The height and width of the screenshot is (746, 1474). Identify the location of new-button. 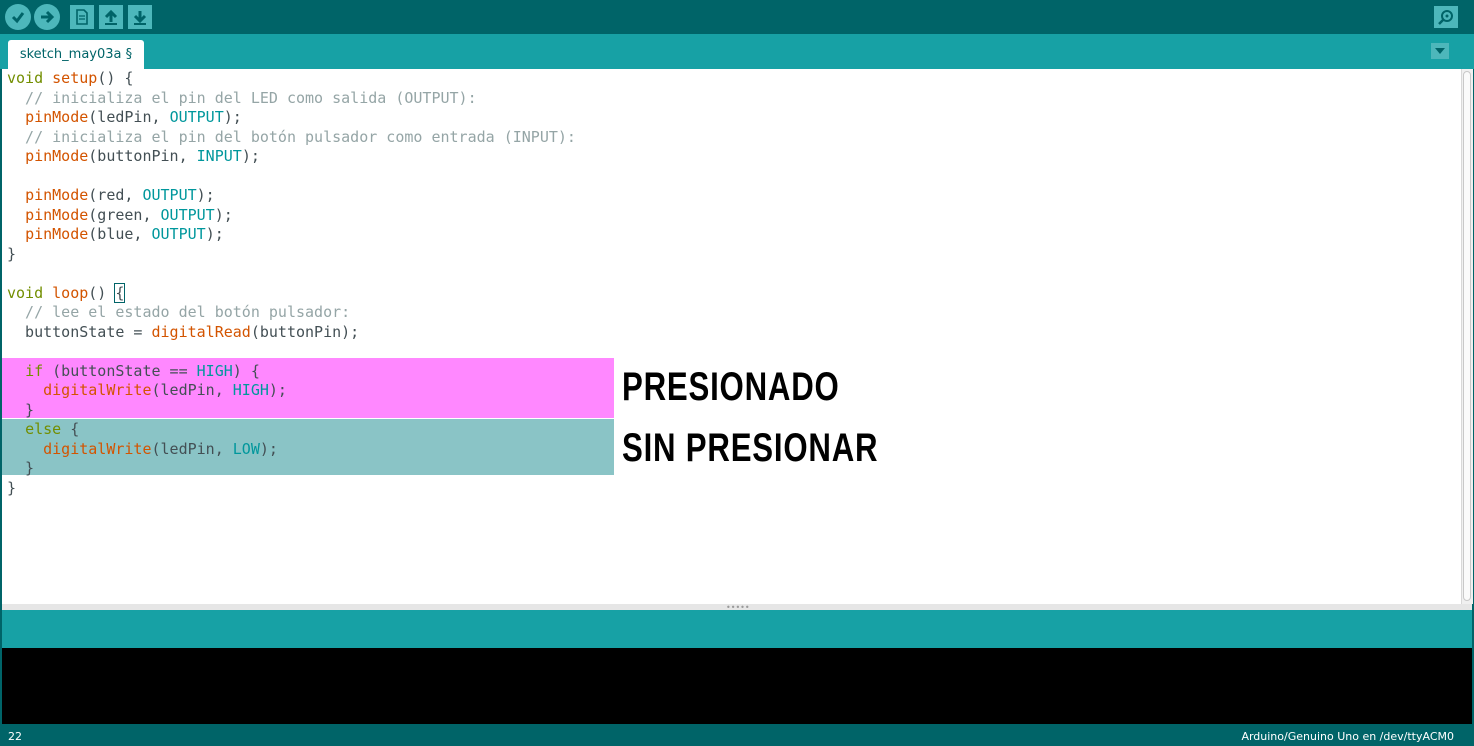
(82, 17).